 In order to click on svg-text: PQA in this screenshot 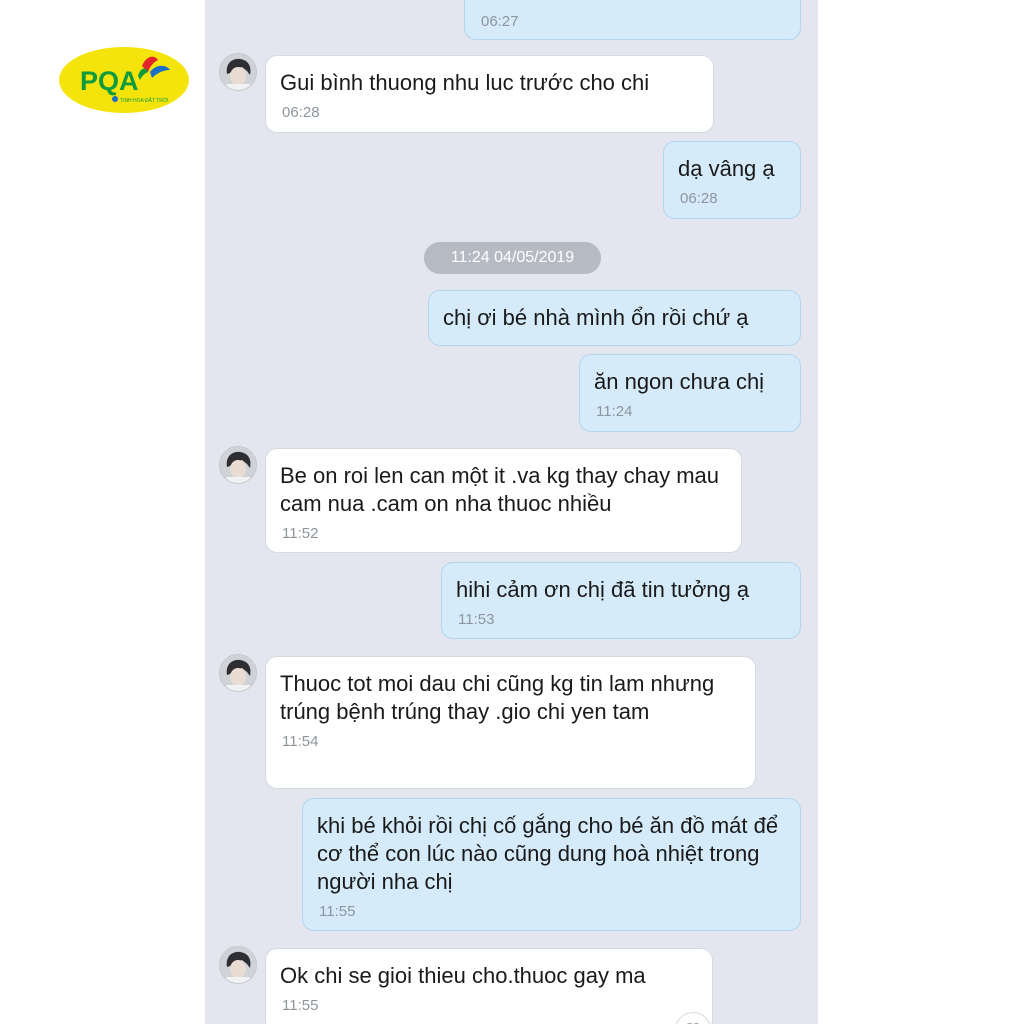, I will do `click(109, 81)`.